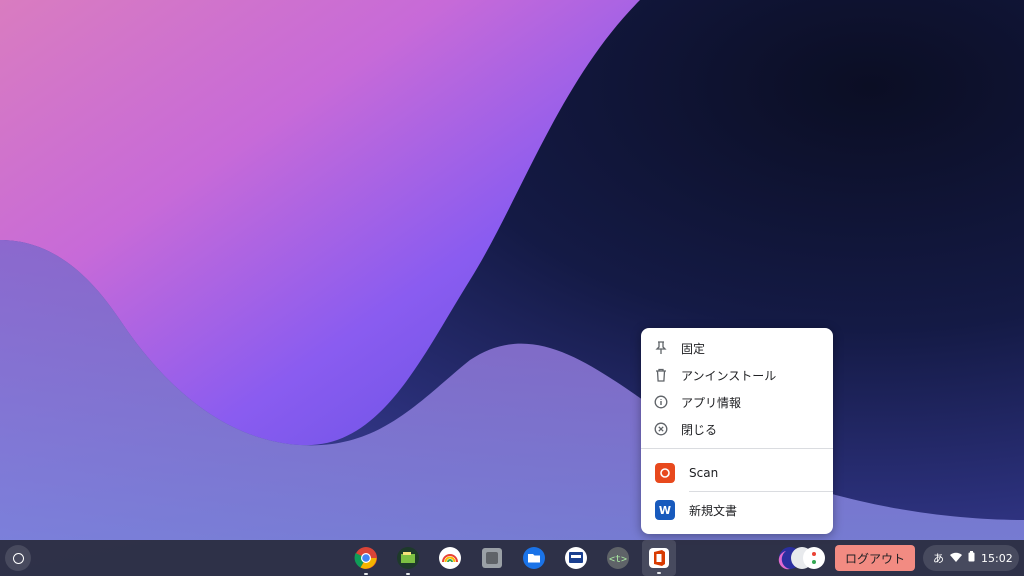 The width and height of the screenshot is (1024, 576). Describe the element at coordinates (997, 558) in the screenshot. I see `clock: 15:02` at that location.